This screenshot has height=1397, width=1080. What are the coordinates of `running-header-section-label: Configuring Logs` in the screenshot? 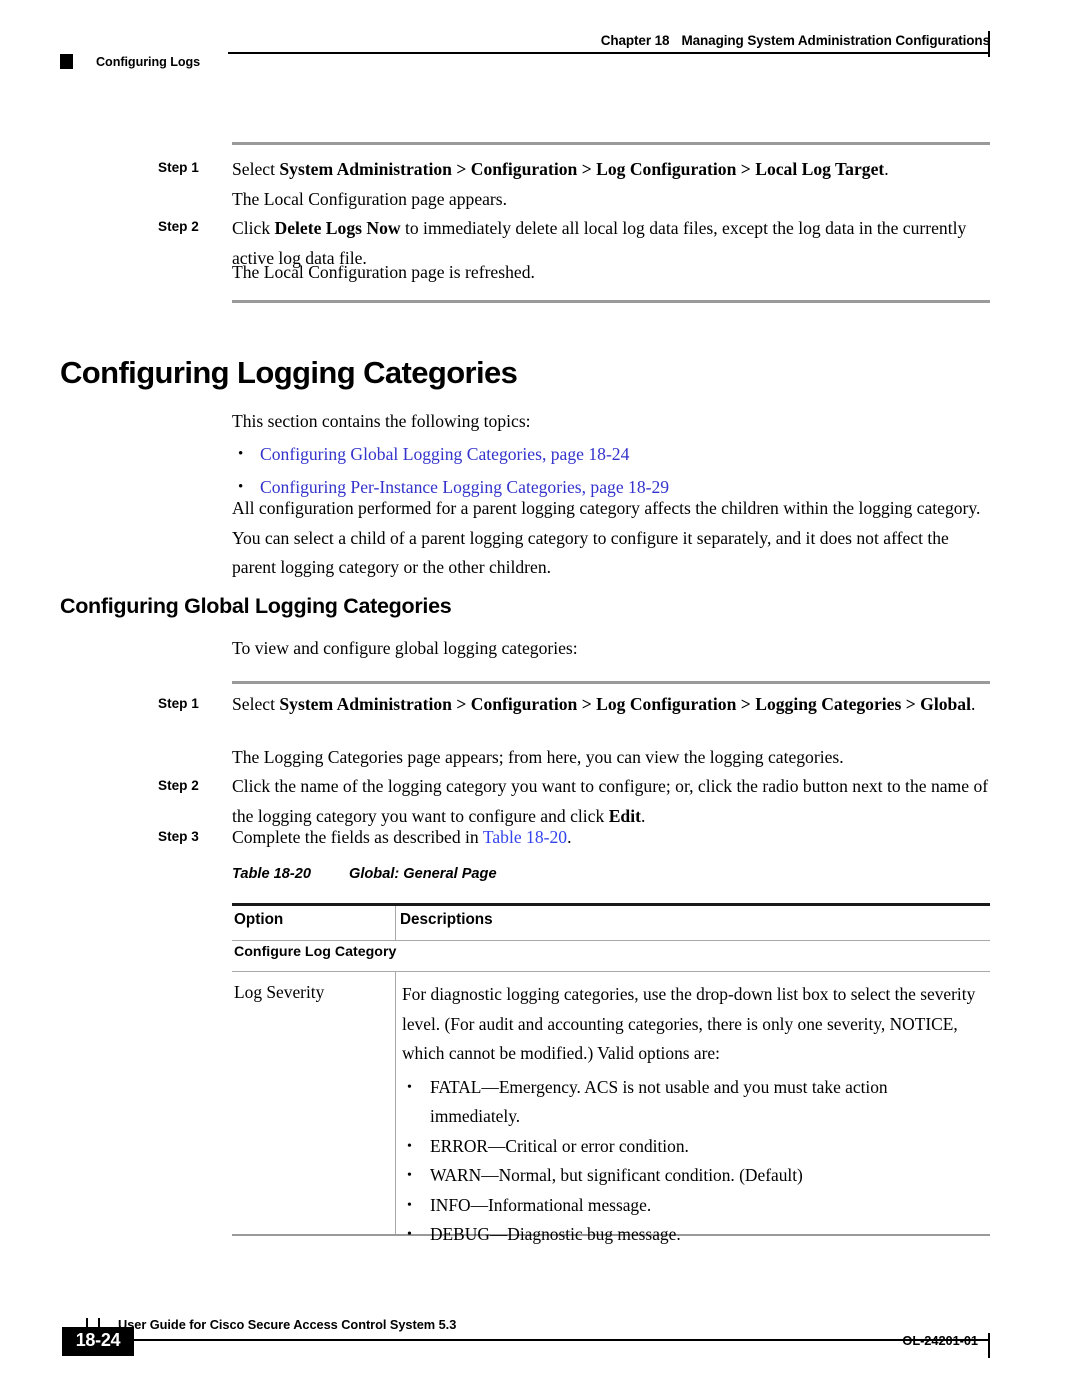 It's located at (148, 62).